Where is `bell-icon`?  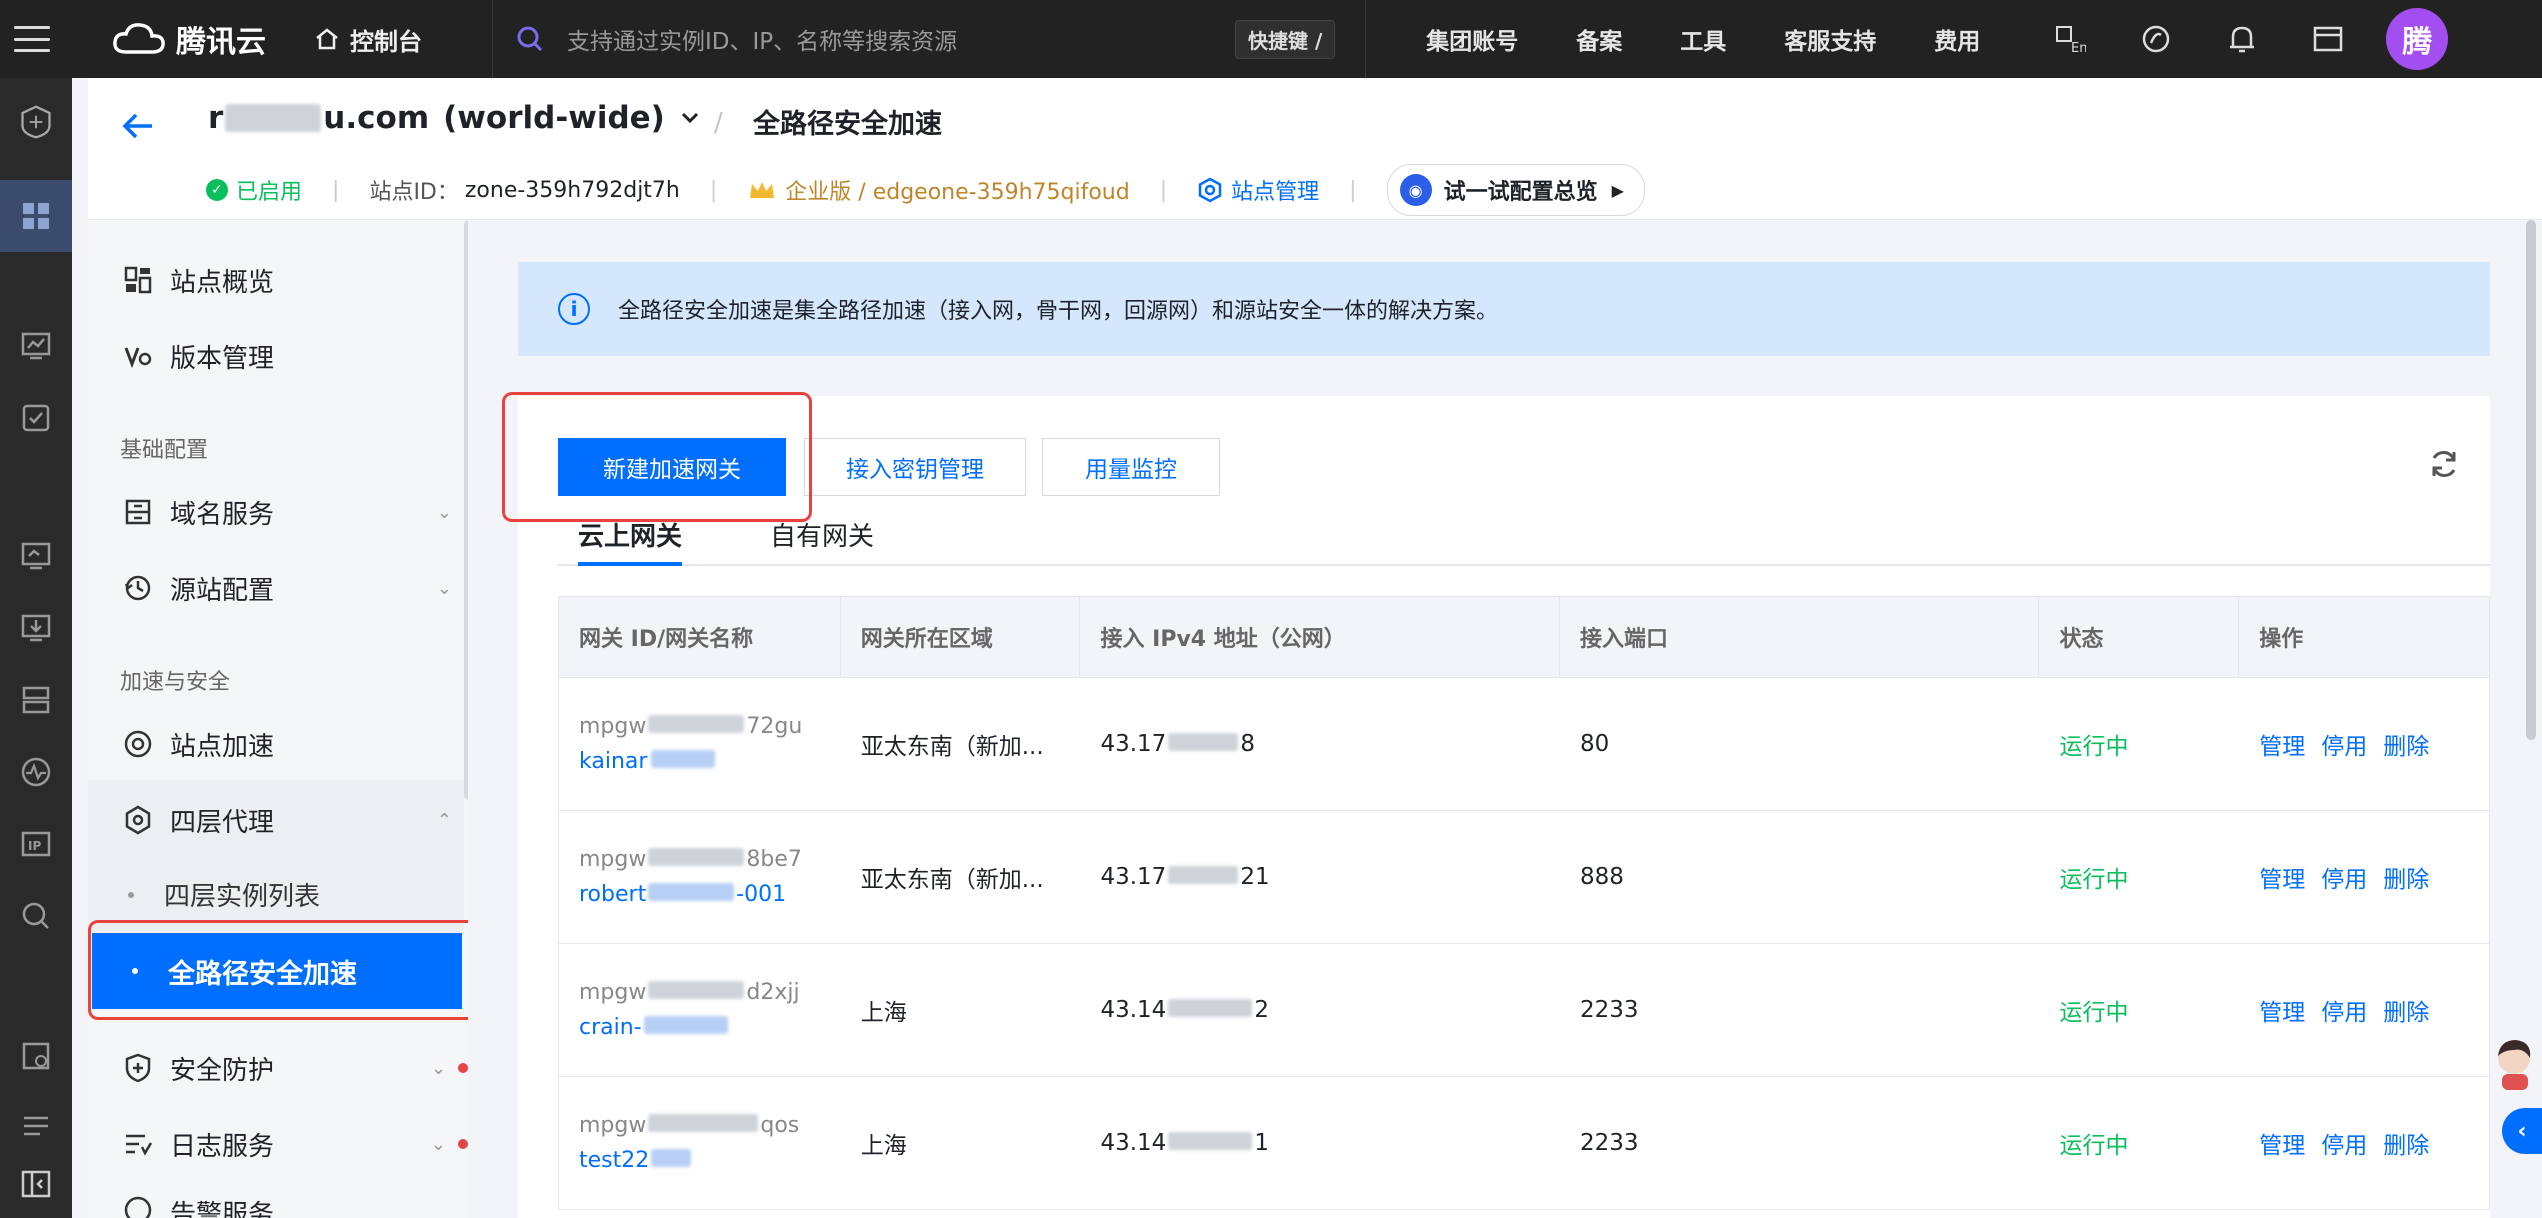
bell-icon is located at coordinates (2242, 39).